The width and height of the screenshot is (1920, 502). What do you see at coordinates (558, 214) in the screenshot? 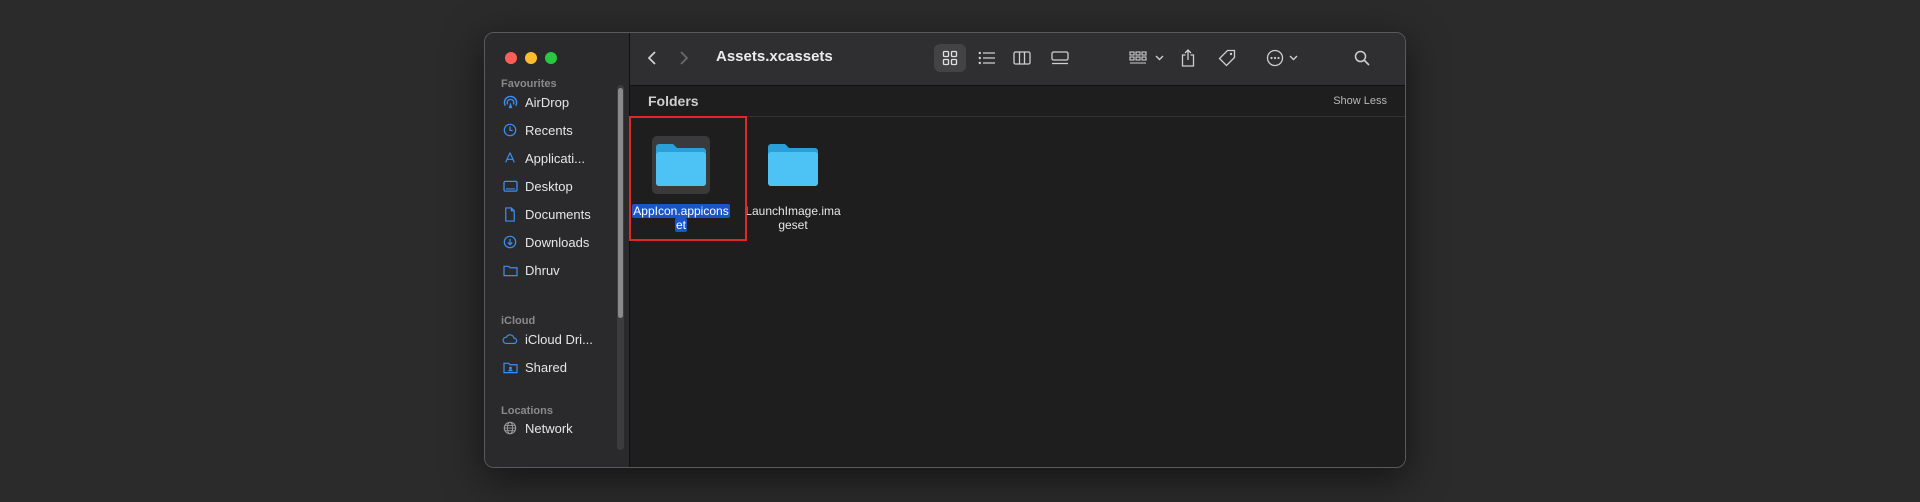
I see `sidebar-item-label: Documents` at bounding box center [558, 214].